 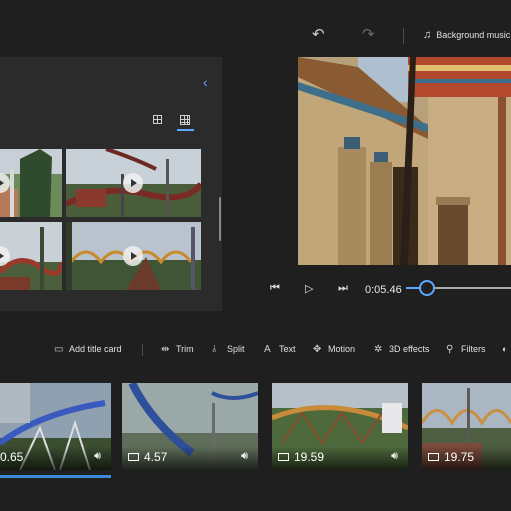 I want to click on trim-button: ⇹ Trim, so click(x=177, y=349).